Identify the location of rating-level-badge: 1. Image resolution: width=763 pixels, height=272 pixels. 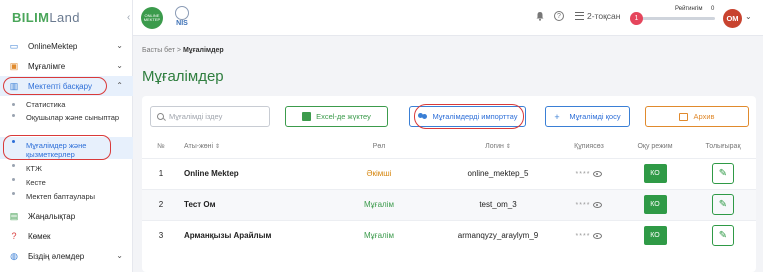
(636, 18).